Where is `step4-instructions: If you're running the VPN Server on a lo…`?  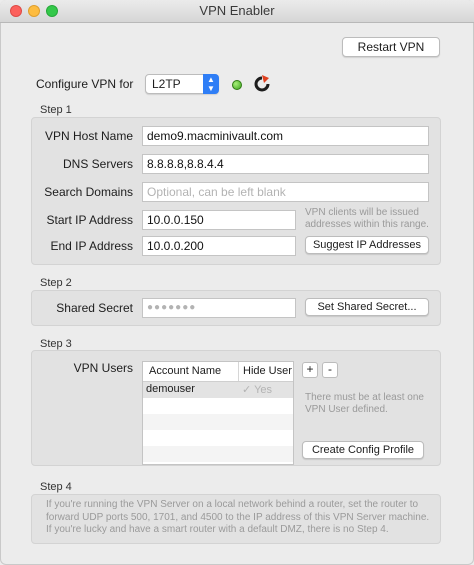
step4-instructions: If you're running the VPN Server on a lo… is located at coordinates (241, 518).